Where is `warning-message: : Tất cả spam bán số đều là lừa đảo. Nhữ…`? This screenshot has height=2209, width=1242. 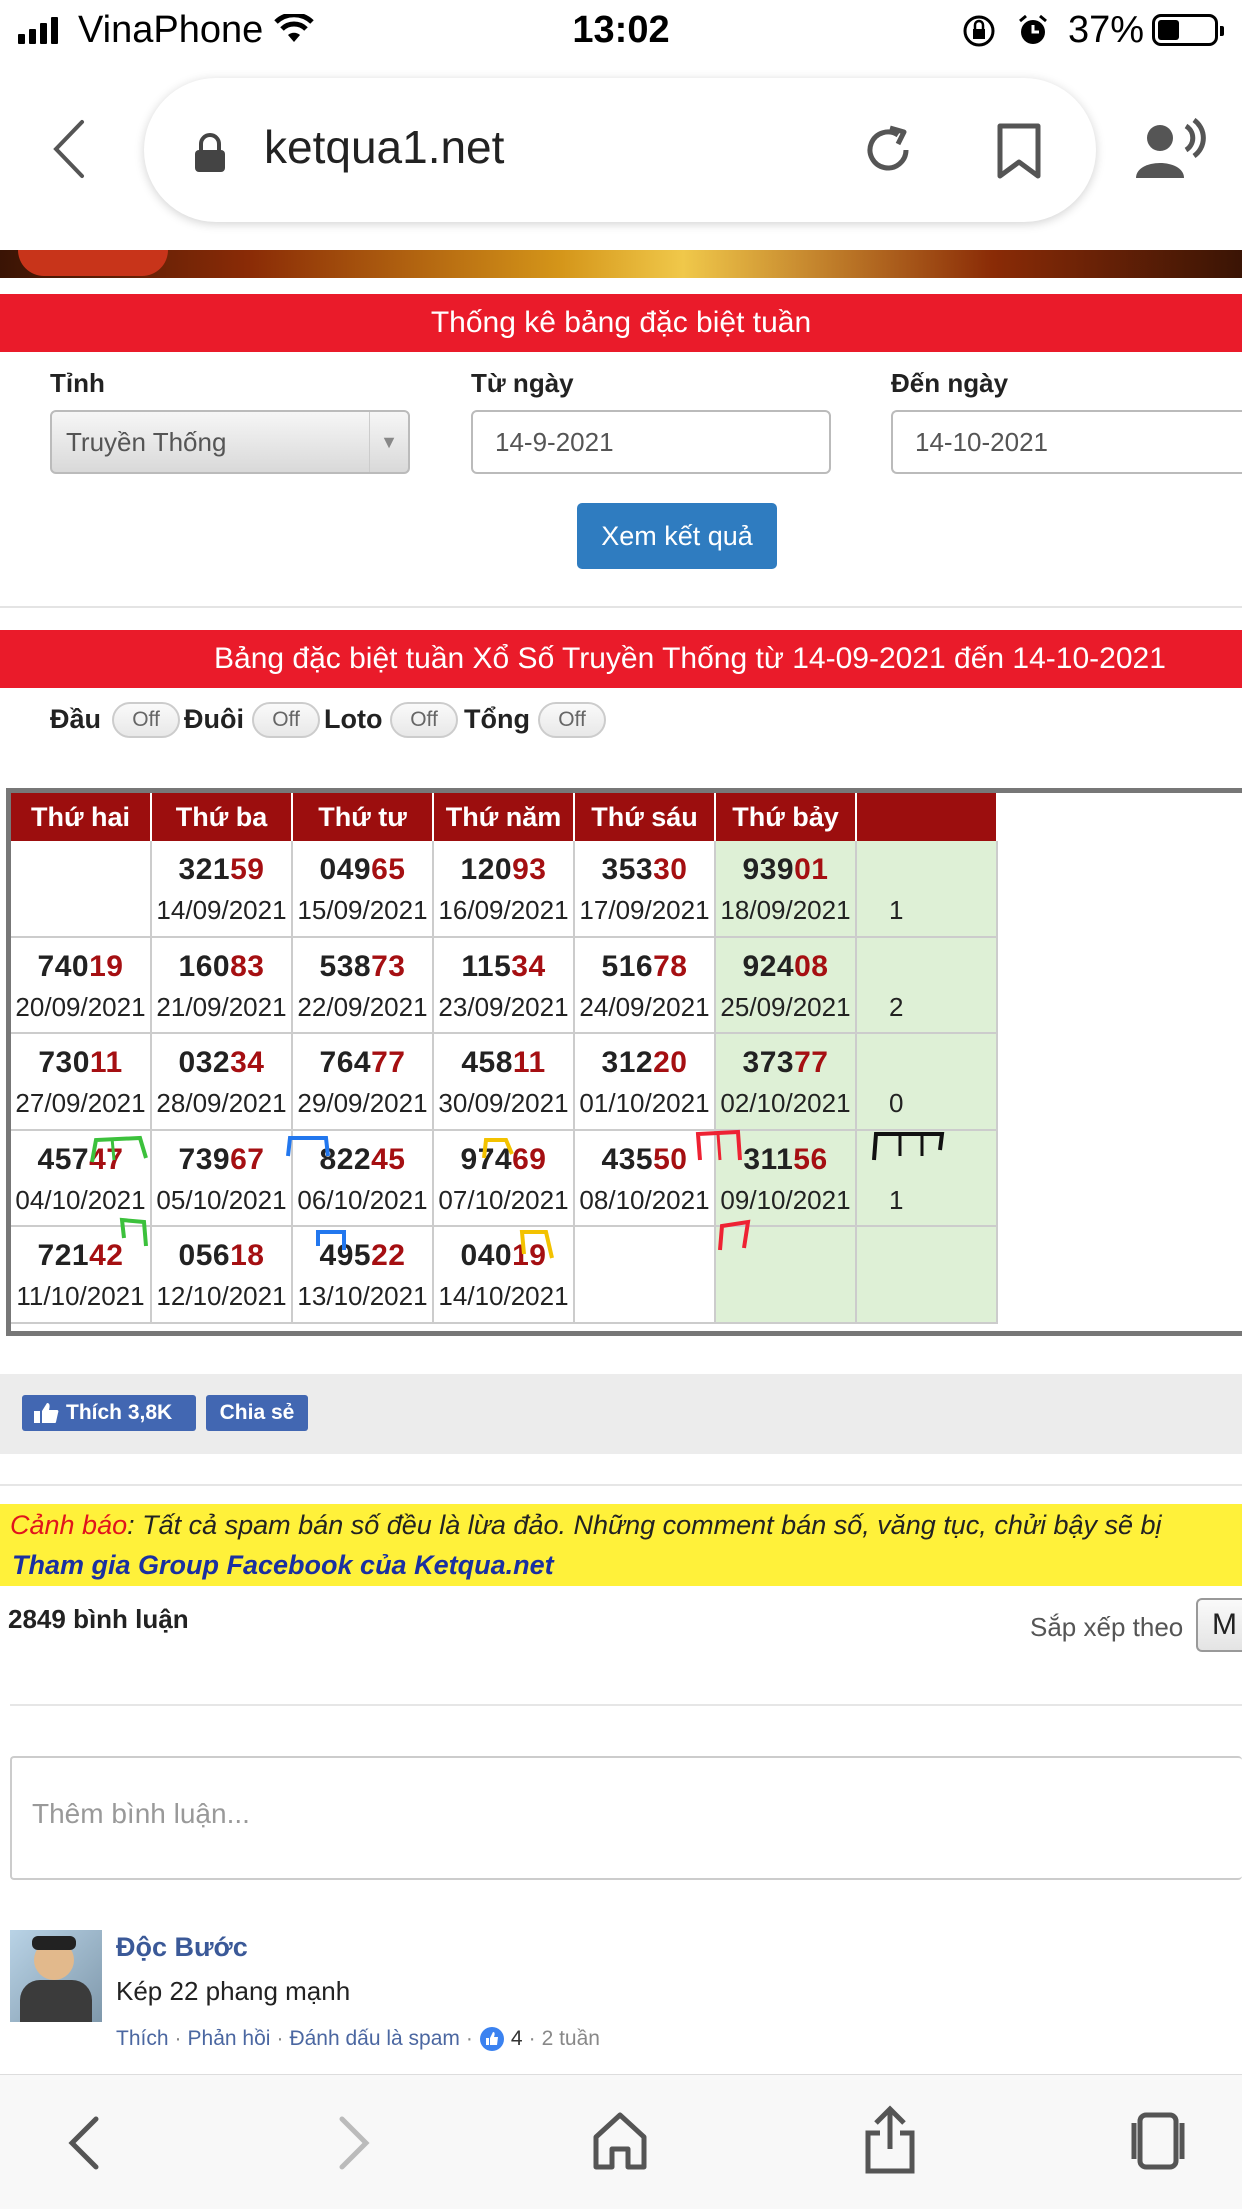
warning-message: : Tất cả spam bán số đều là lừa đảo. Nhữ… is located at coordinates (644, 1525).